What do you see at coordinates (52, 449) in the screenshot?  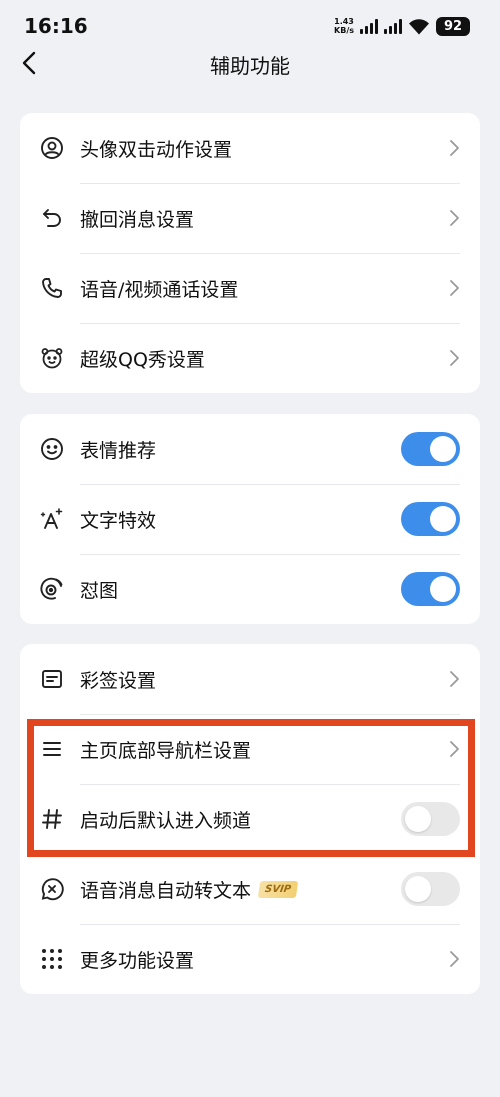 I see `smiley-icon` at bounding box center [52, 449].